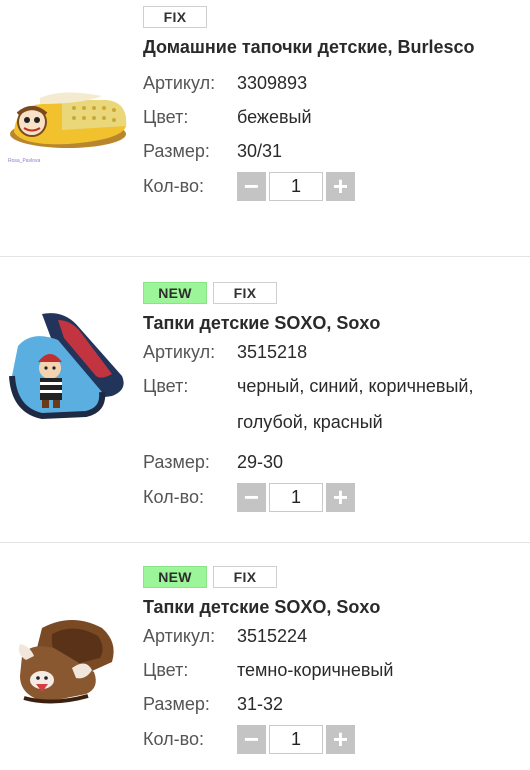  Describe the element at coordinates (66, 658) in the screenshot. I see `slipper-brown-image` at that location.